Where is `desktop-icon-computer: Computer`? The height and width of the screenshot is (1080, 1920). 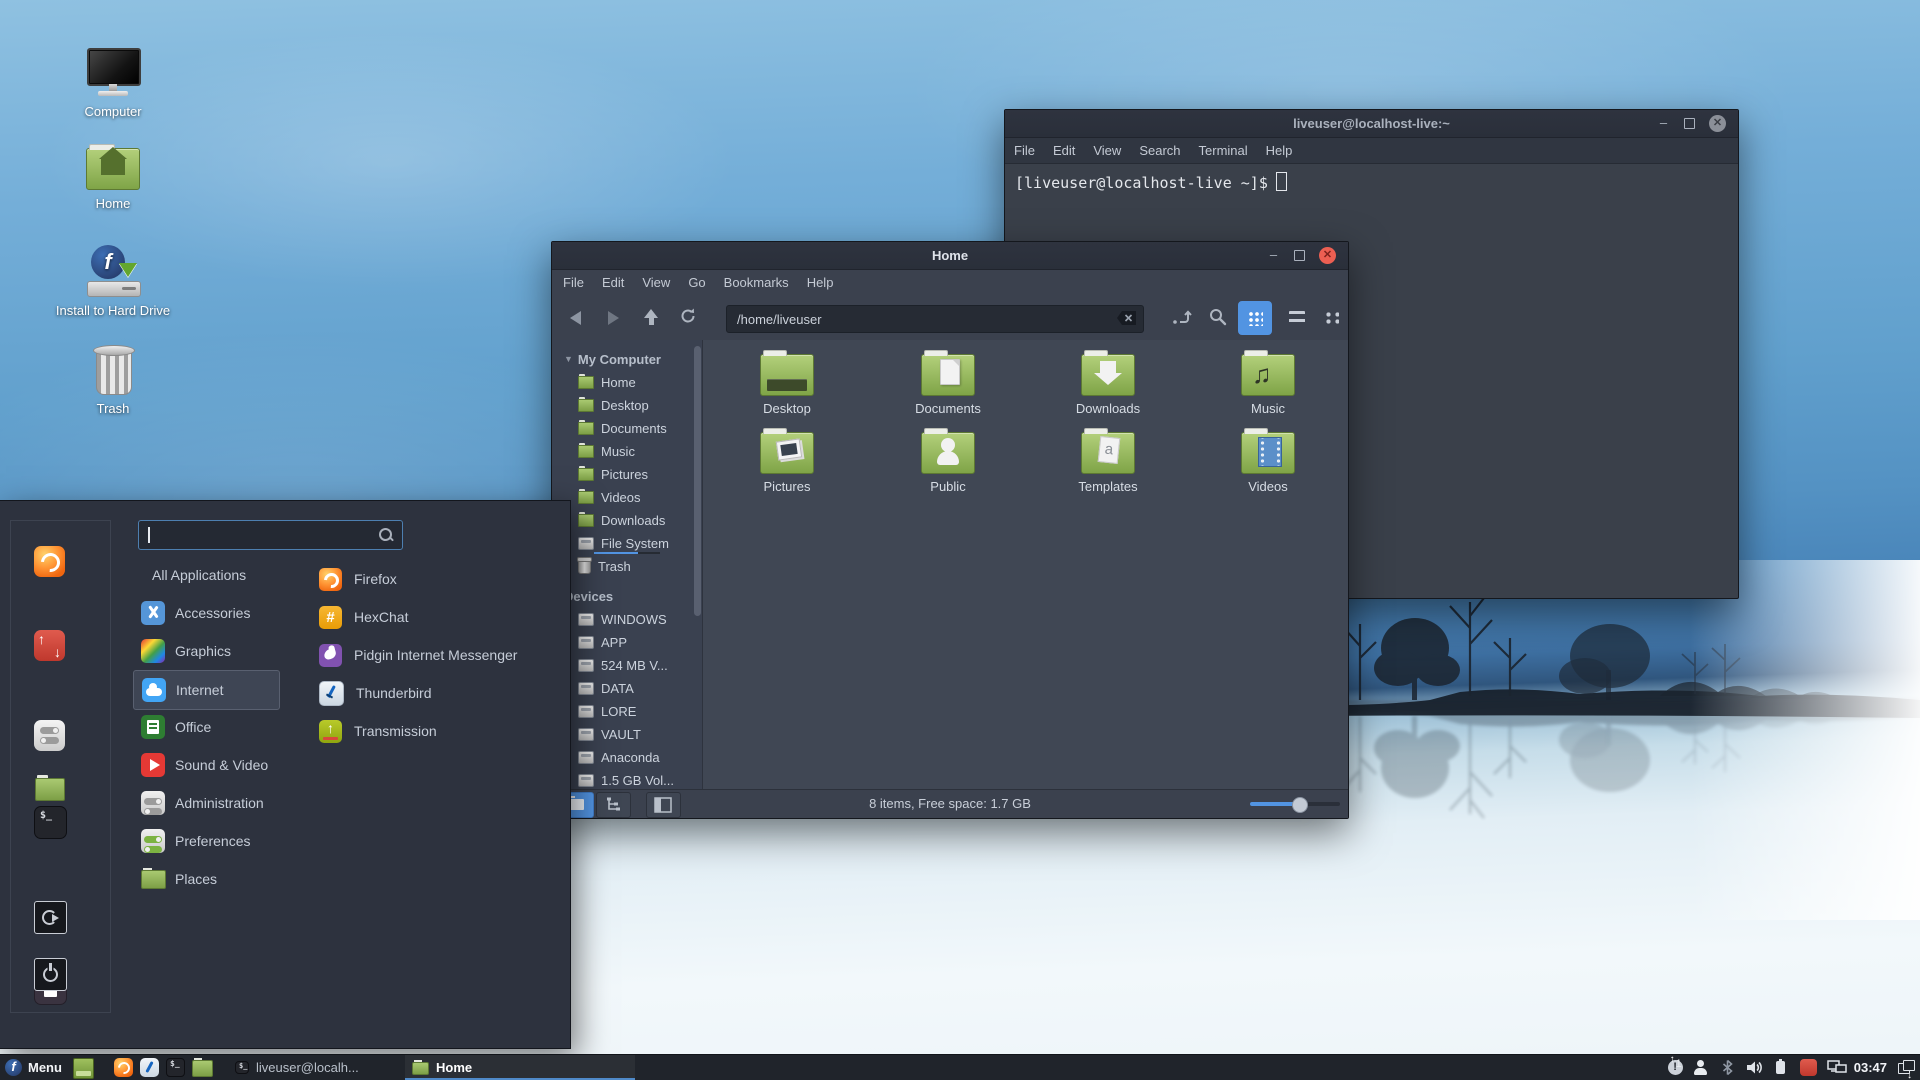 desktop-icon-computer: Computer is located at coordinates (113, 83).